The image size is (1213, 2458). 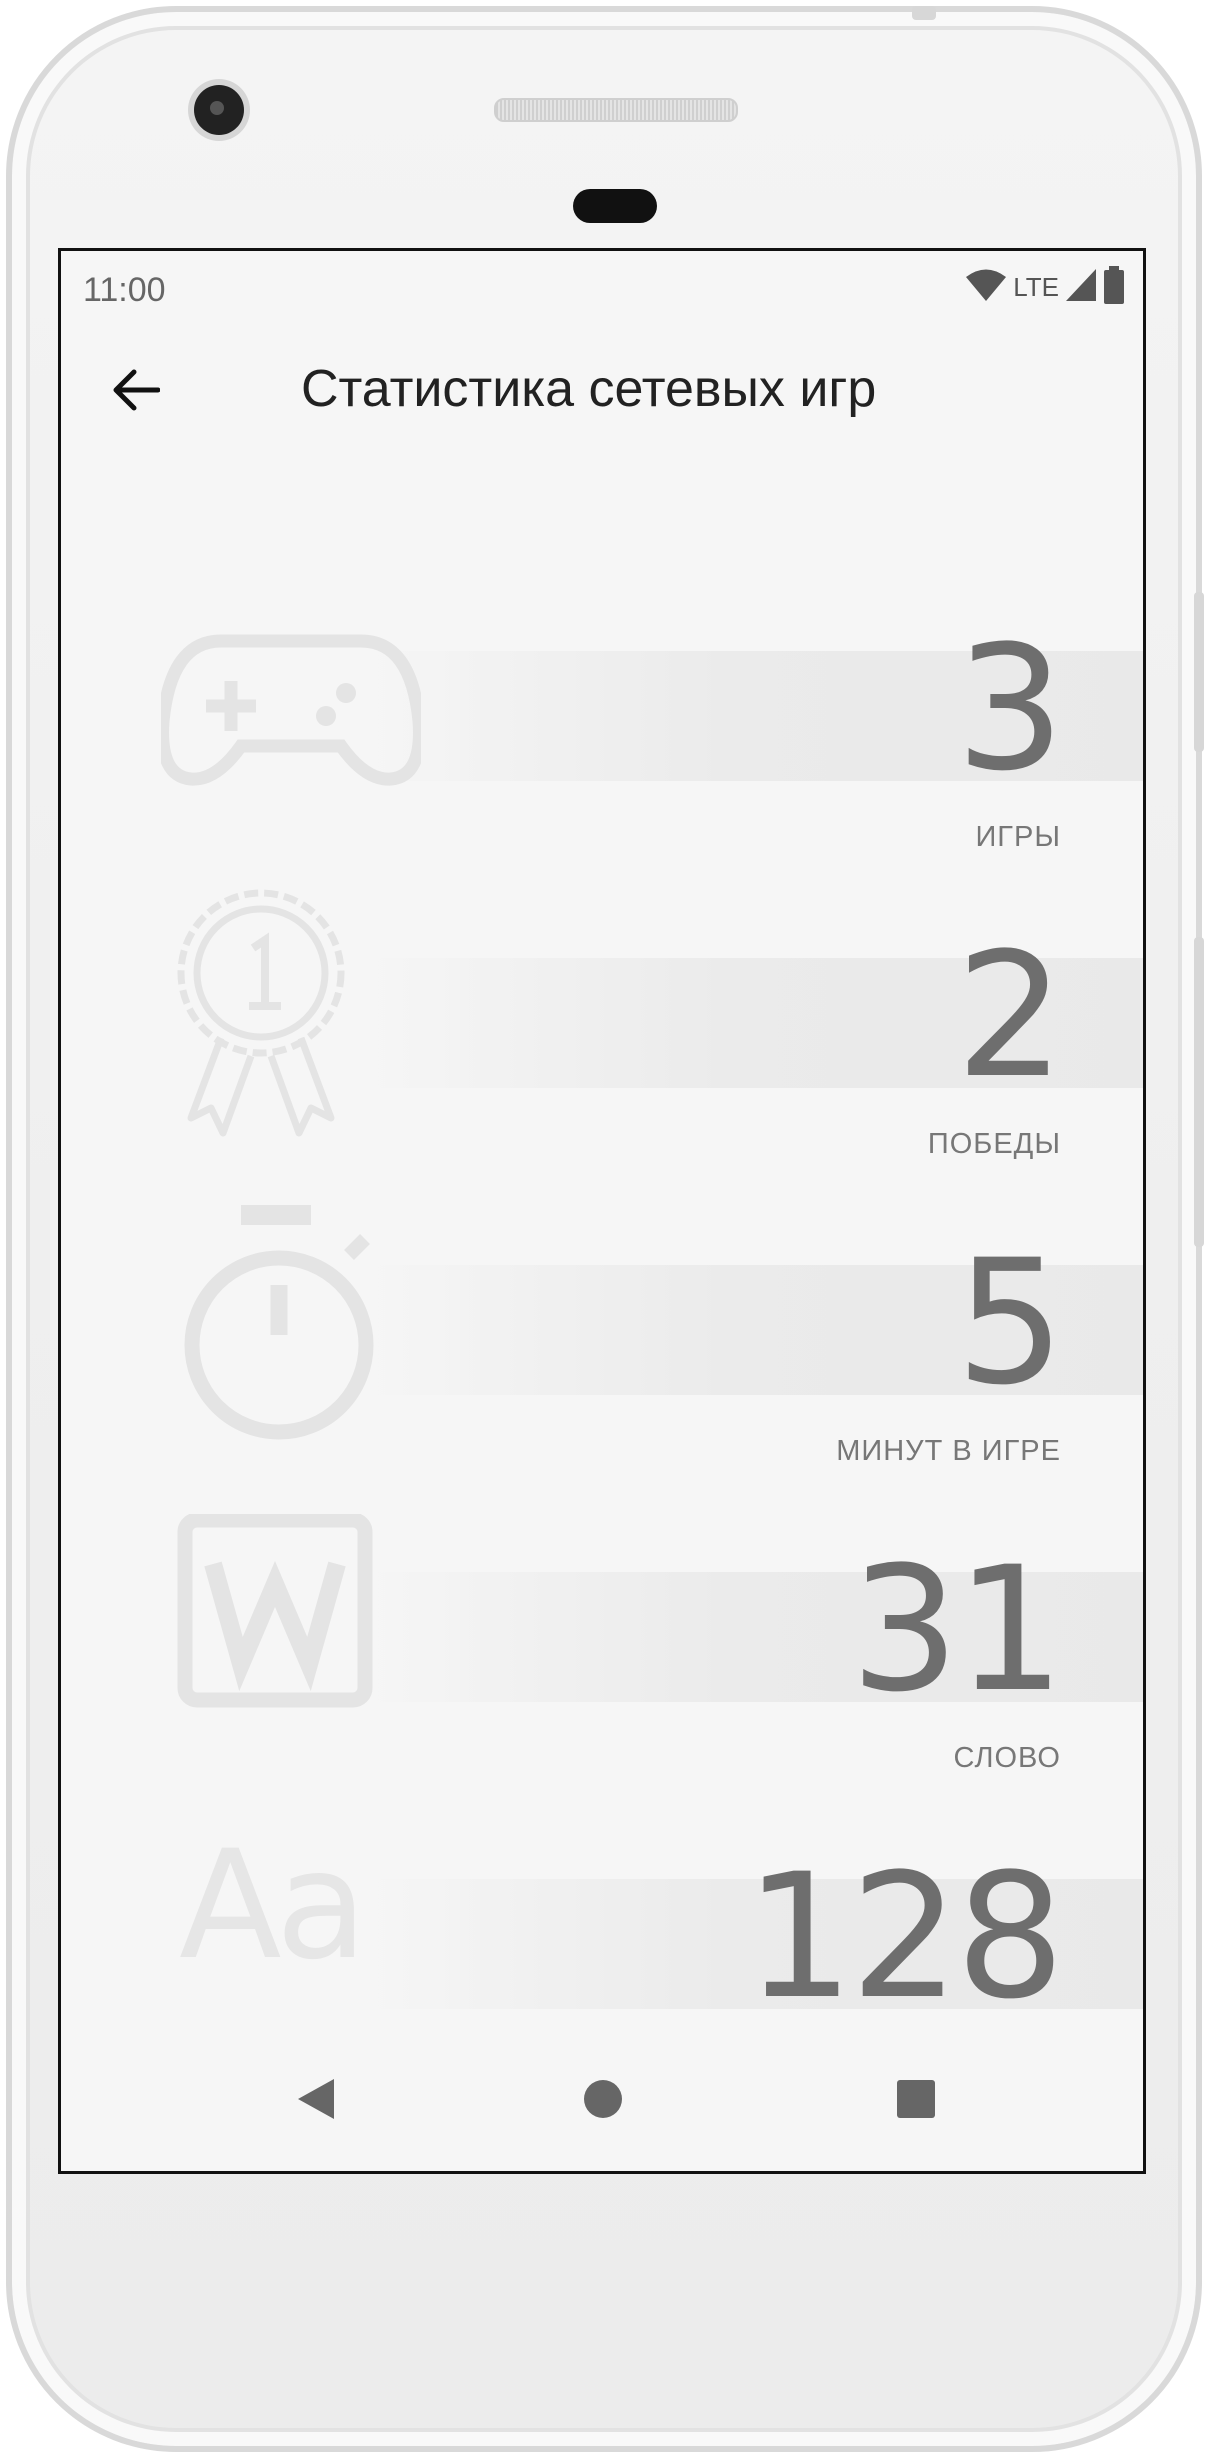 I want to click on volume-button, so click(x=1199, y=1092).